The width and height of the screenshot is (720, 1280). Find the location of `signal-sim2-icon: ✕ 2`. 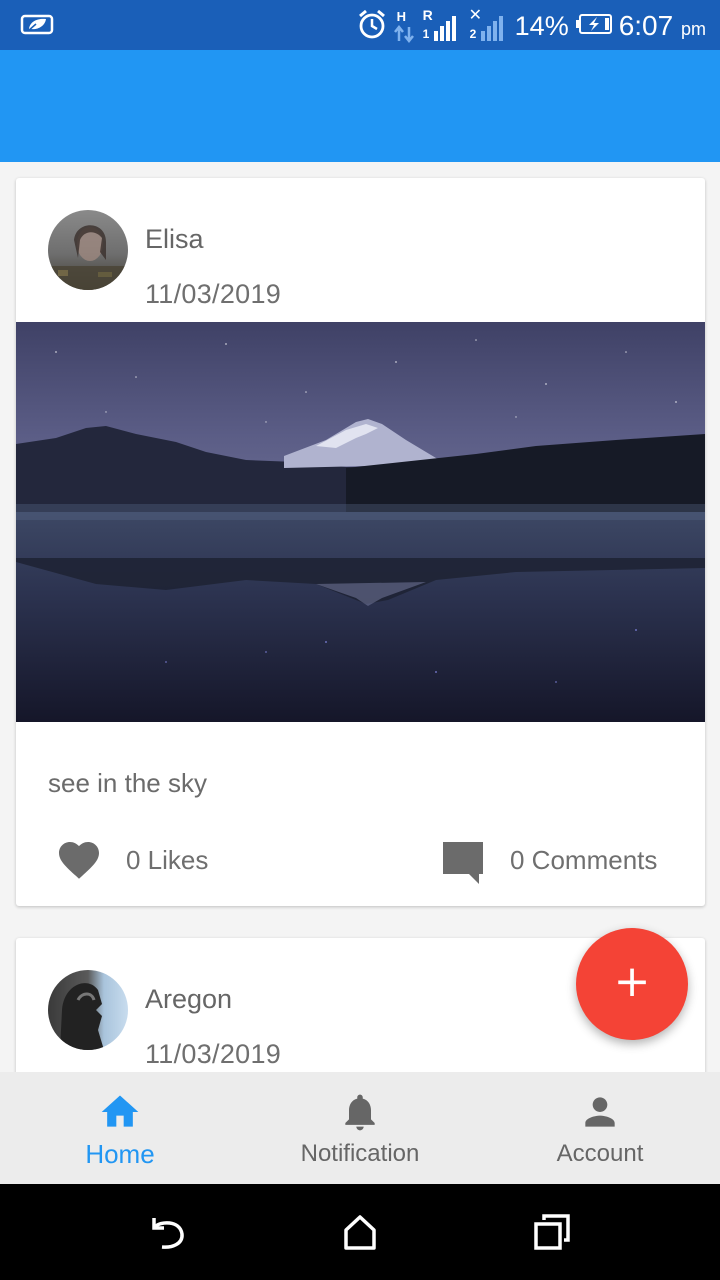

signal-sim2-icon: ✕ 2 is located at coordinates (488, 25).